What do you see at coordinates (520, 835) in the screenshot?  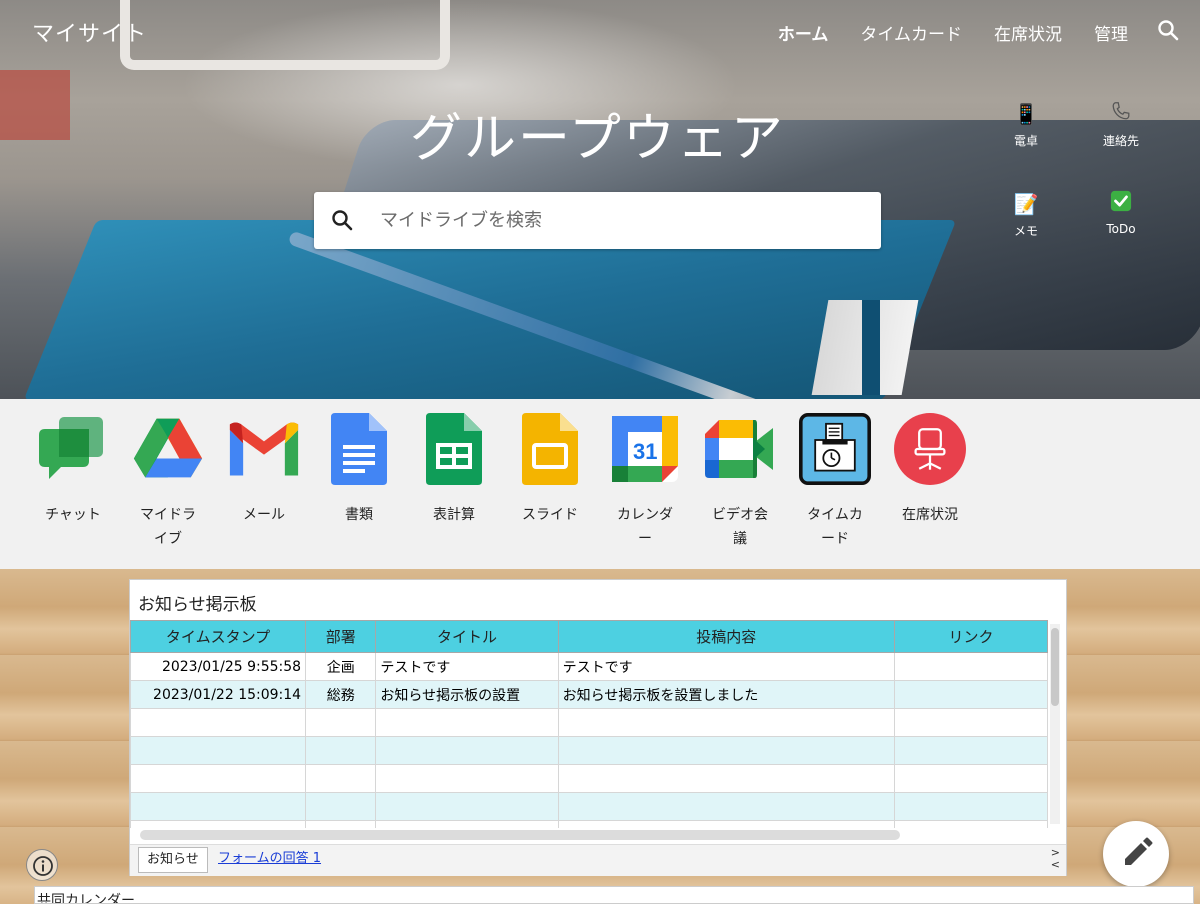 I see `horizontal-scrollbar` at bounding box center [520, 835].